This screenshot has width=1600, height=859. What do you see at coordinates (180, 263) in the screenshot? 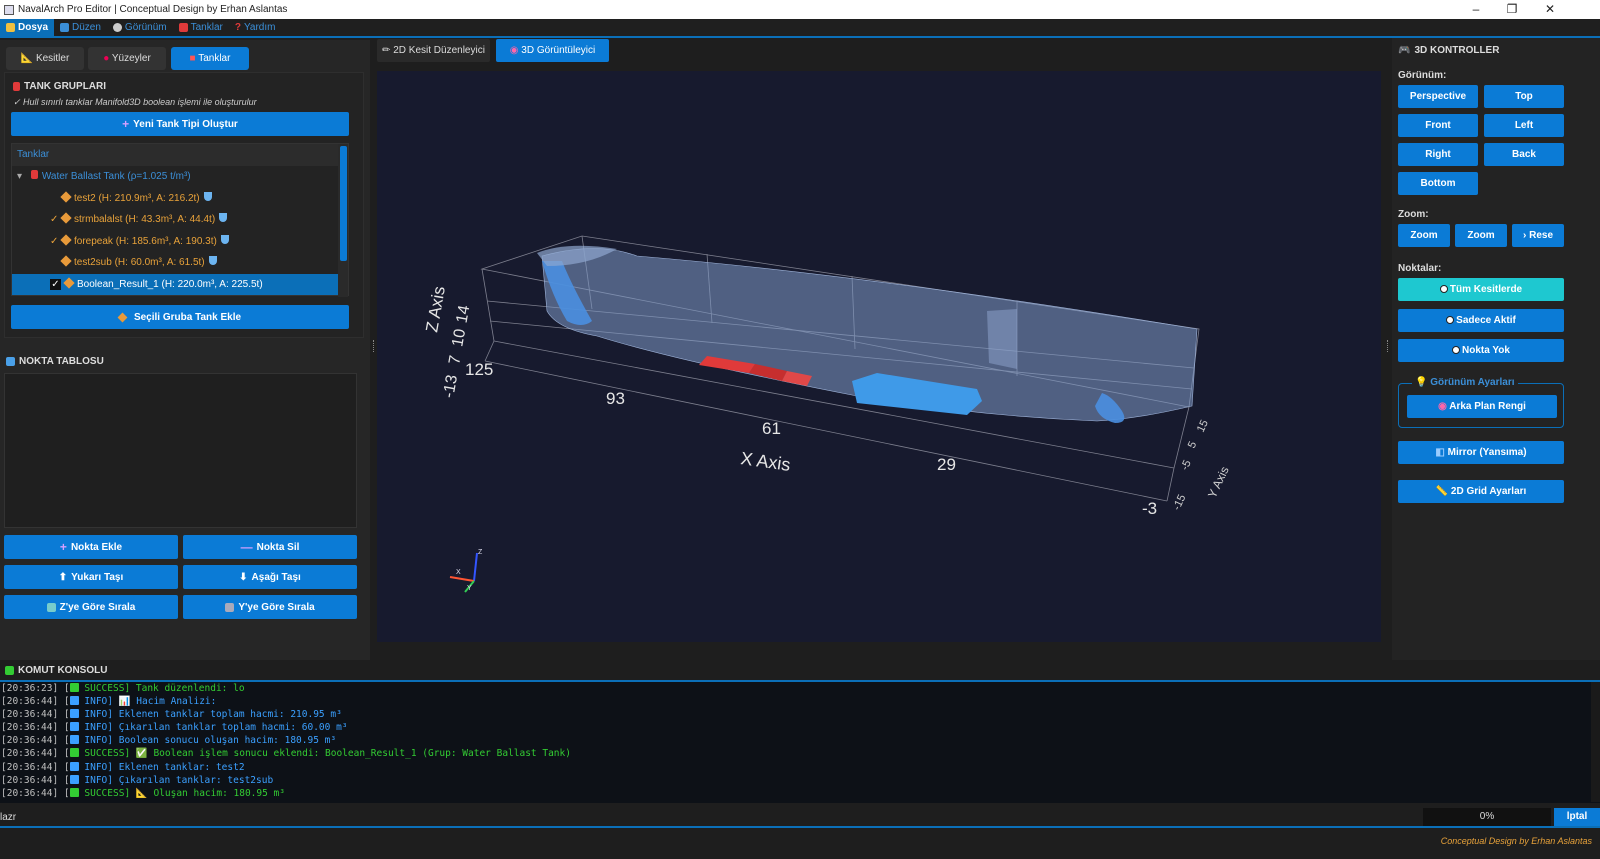
I see `tree-item-test2sub: test2sub (H: 60.0m³, A: 61.5t)` at bounding box center [180, 263].